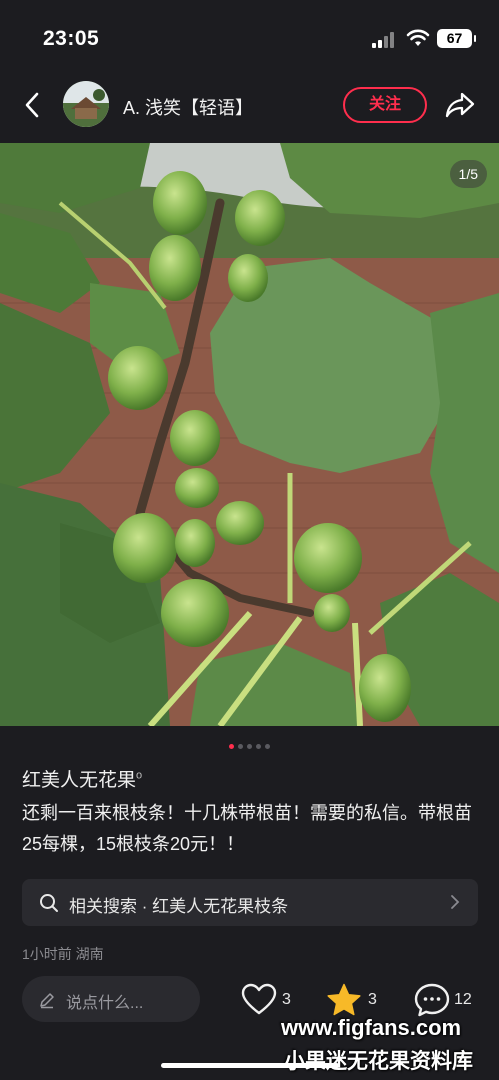  I want to click on star-icon, so click(344, 999).